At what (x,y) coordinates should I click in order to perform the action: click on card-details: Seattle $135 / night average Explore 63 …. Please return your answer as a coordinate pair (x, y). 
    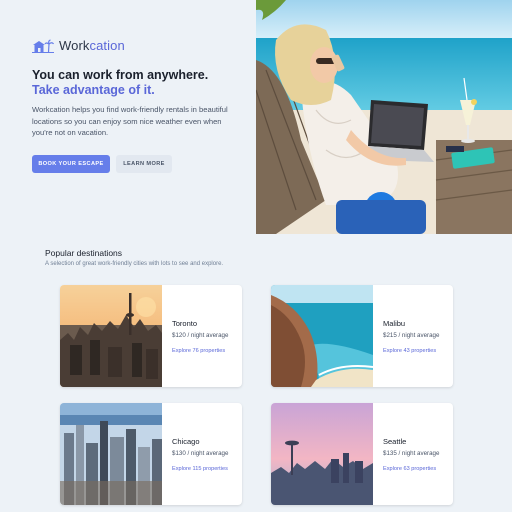
    Looking at the image, I should click on (413, 454).